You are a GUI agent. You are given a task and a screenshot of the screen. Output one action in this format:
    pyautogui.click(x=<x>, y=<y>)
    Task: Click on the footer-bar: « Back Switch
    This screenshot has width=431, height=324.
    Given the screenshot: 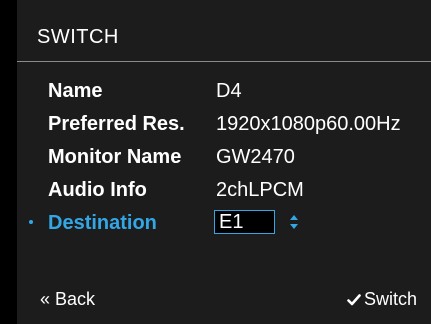 What is the action you would take?
    pyautogui.click(x=224, y=300)
    